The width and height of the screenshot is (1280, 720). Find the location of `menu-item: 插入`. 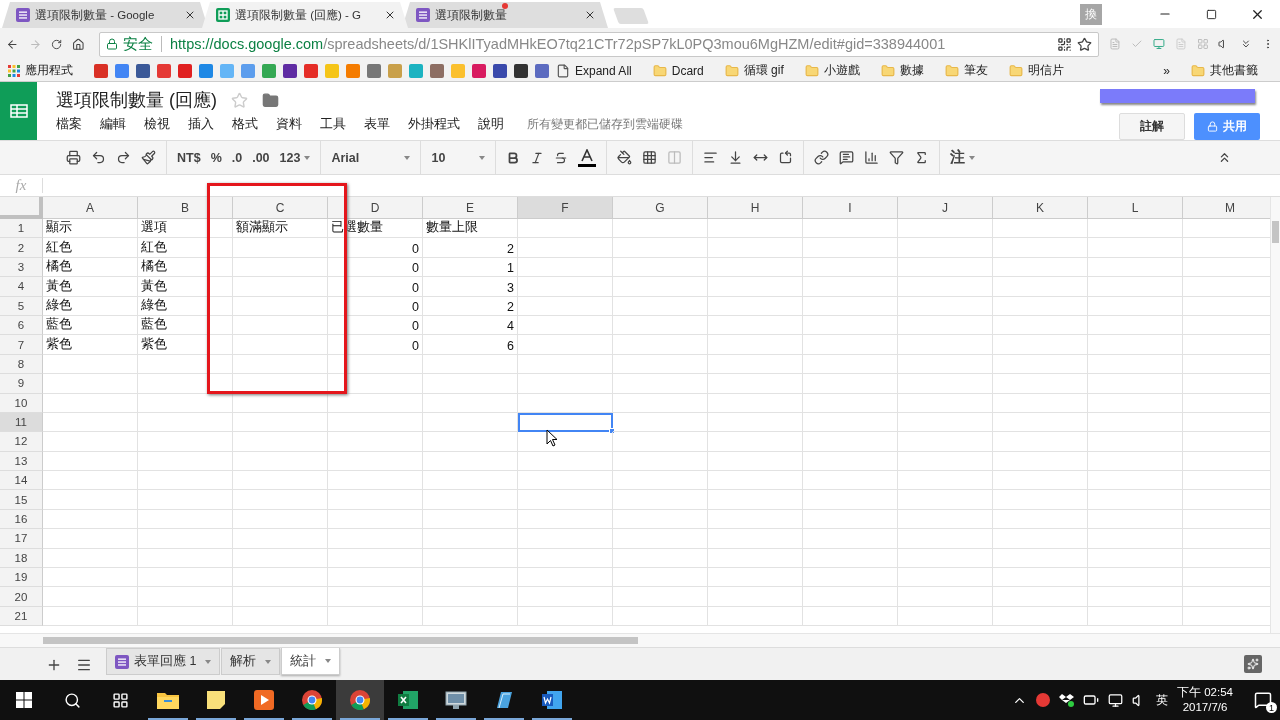

menu-item: 插入 is located at coordinates (204, 124).